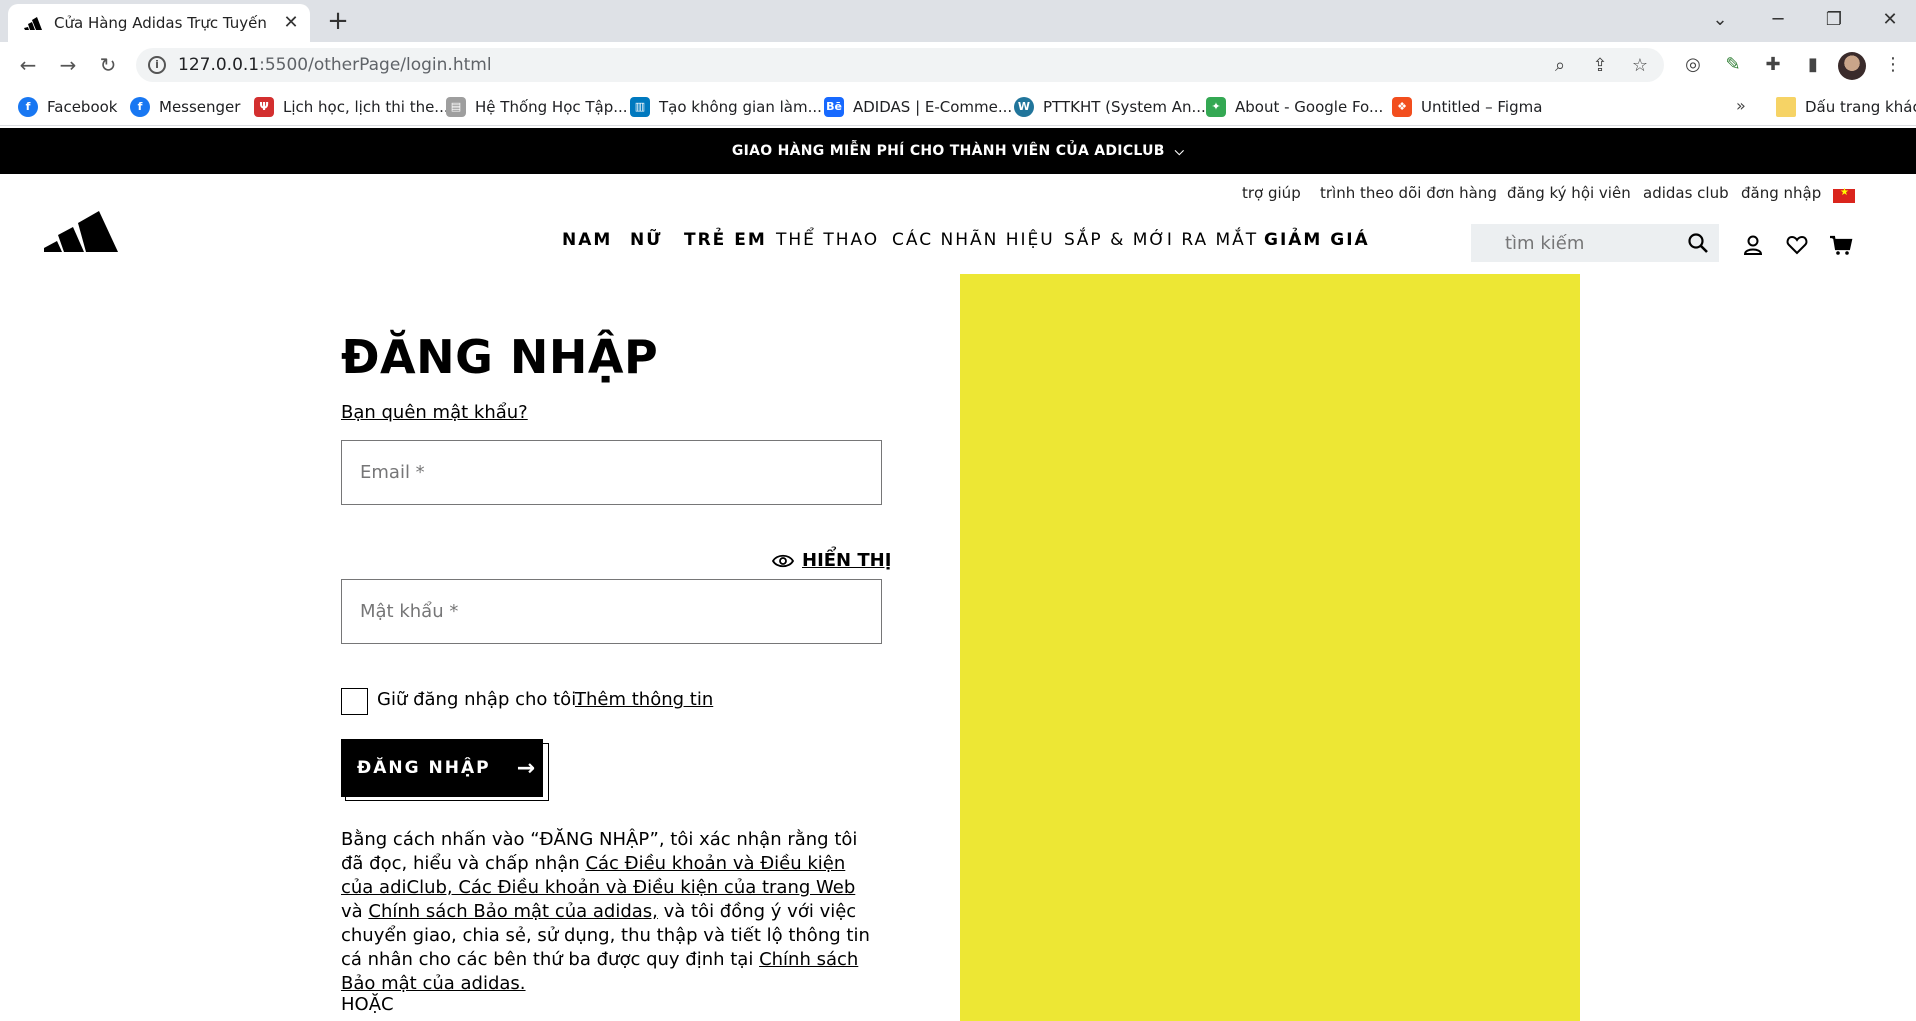 The height and width of the screenshot is (1021, 1916). Describe the element at coordinates (424, 768) in the screenshot. I see `login-button-label: ĐĂNG NHẬP` at that location.